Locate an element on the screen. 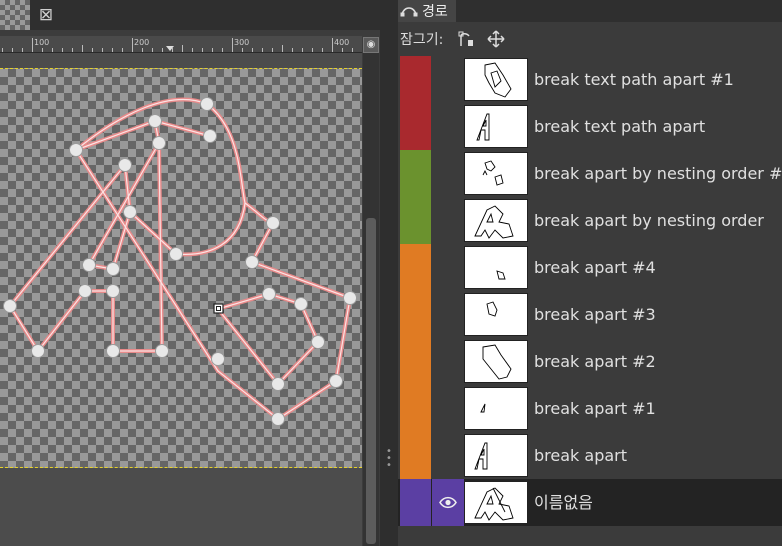 Image resolution: width=782 pixels, height=546 pixels. paths-tab: 경로 is located at coordinates (427, 11).